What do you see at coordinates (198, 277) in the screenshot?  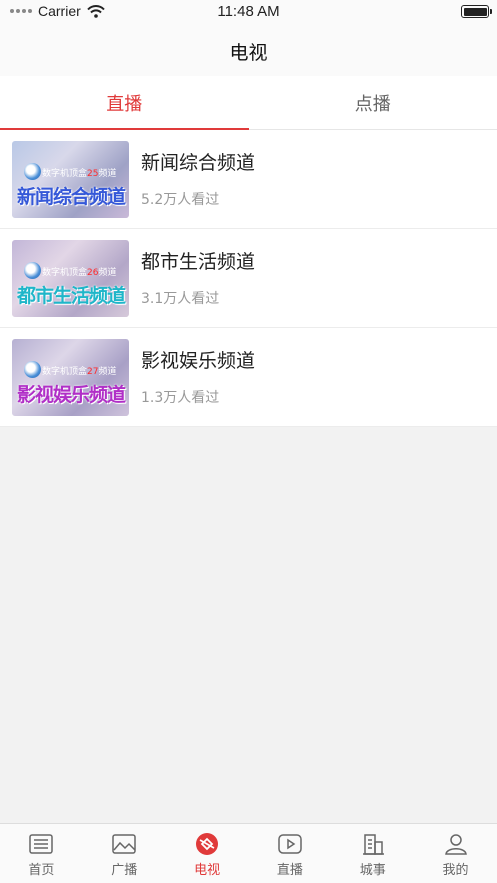 I see `channel-info: 都市生活频道 3.1万人看过` at bounding box center [198, 277].